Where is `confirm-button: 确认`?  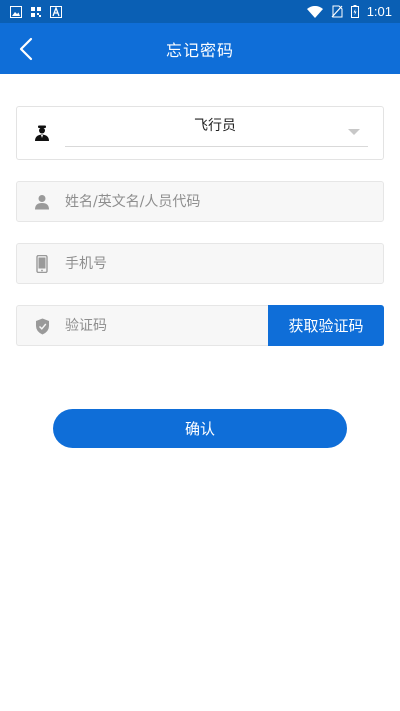 confirm-button: 确认 is located at coordinates (200, 428).